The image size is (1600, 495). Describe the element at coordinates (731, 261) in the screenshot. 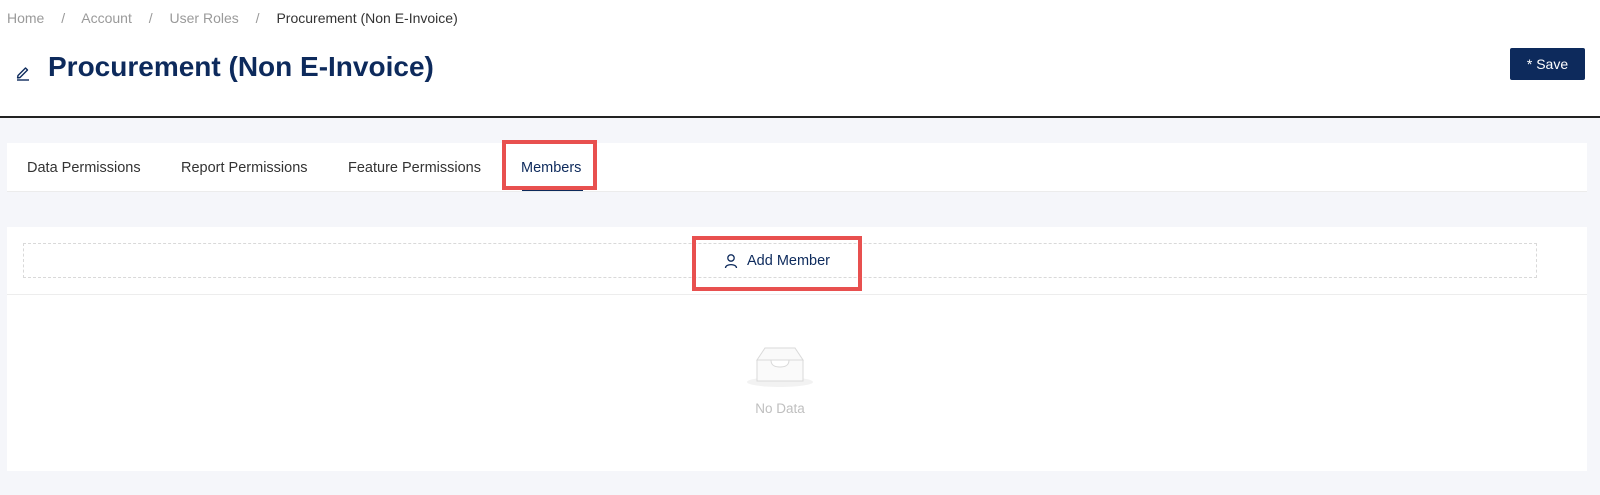

I see `user-icon` at that location.